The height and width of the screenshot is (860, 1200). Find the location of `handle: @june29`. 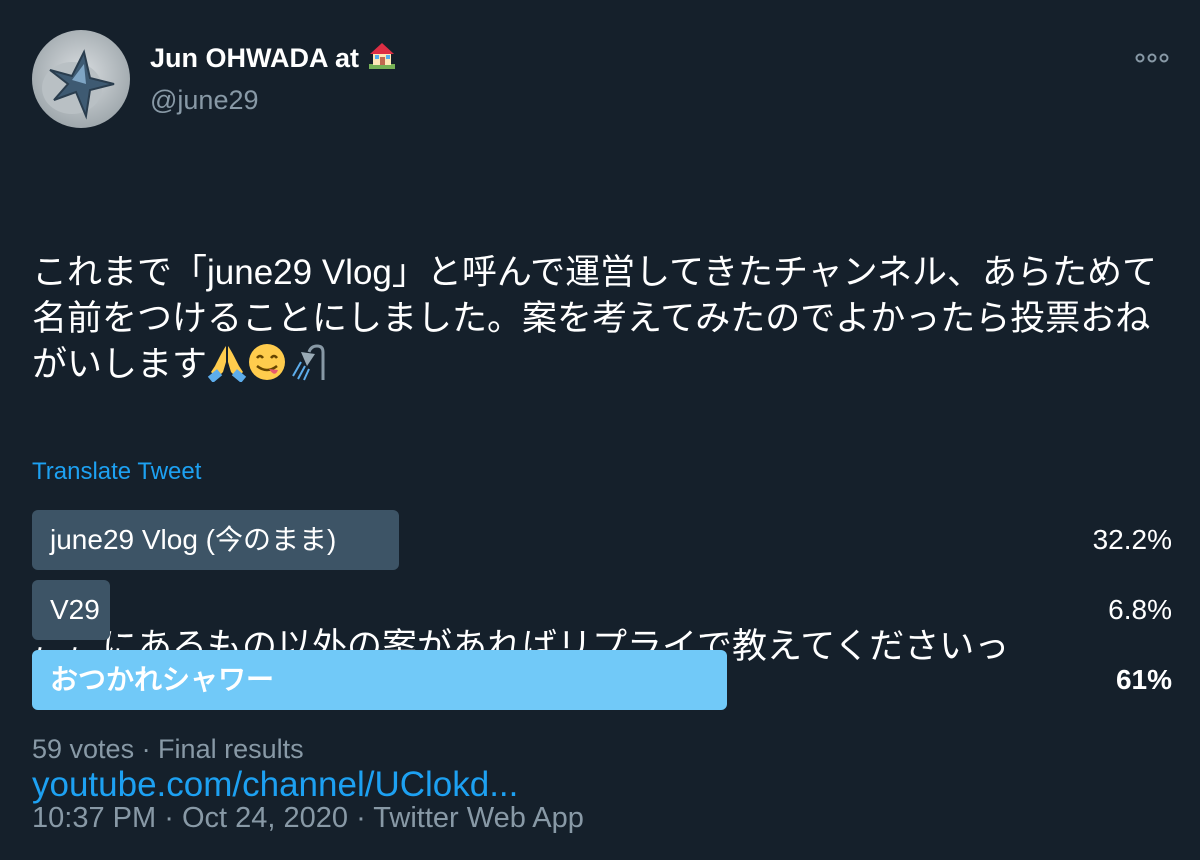

handle: @june29 is located at coordinates (204, 100).